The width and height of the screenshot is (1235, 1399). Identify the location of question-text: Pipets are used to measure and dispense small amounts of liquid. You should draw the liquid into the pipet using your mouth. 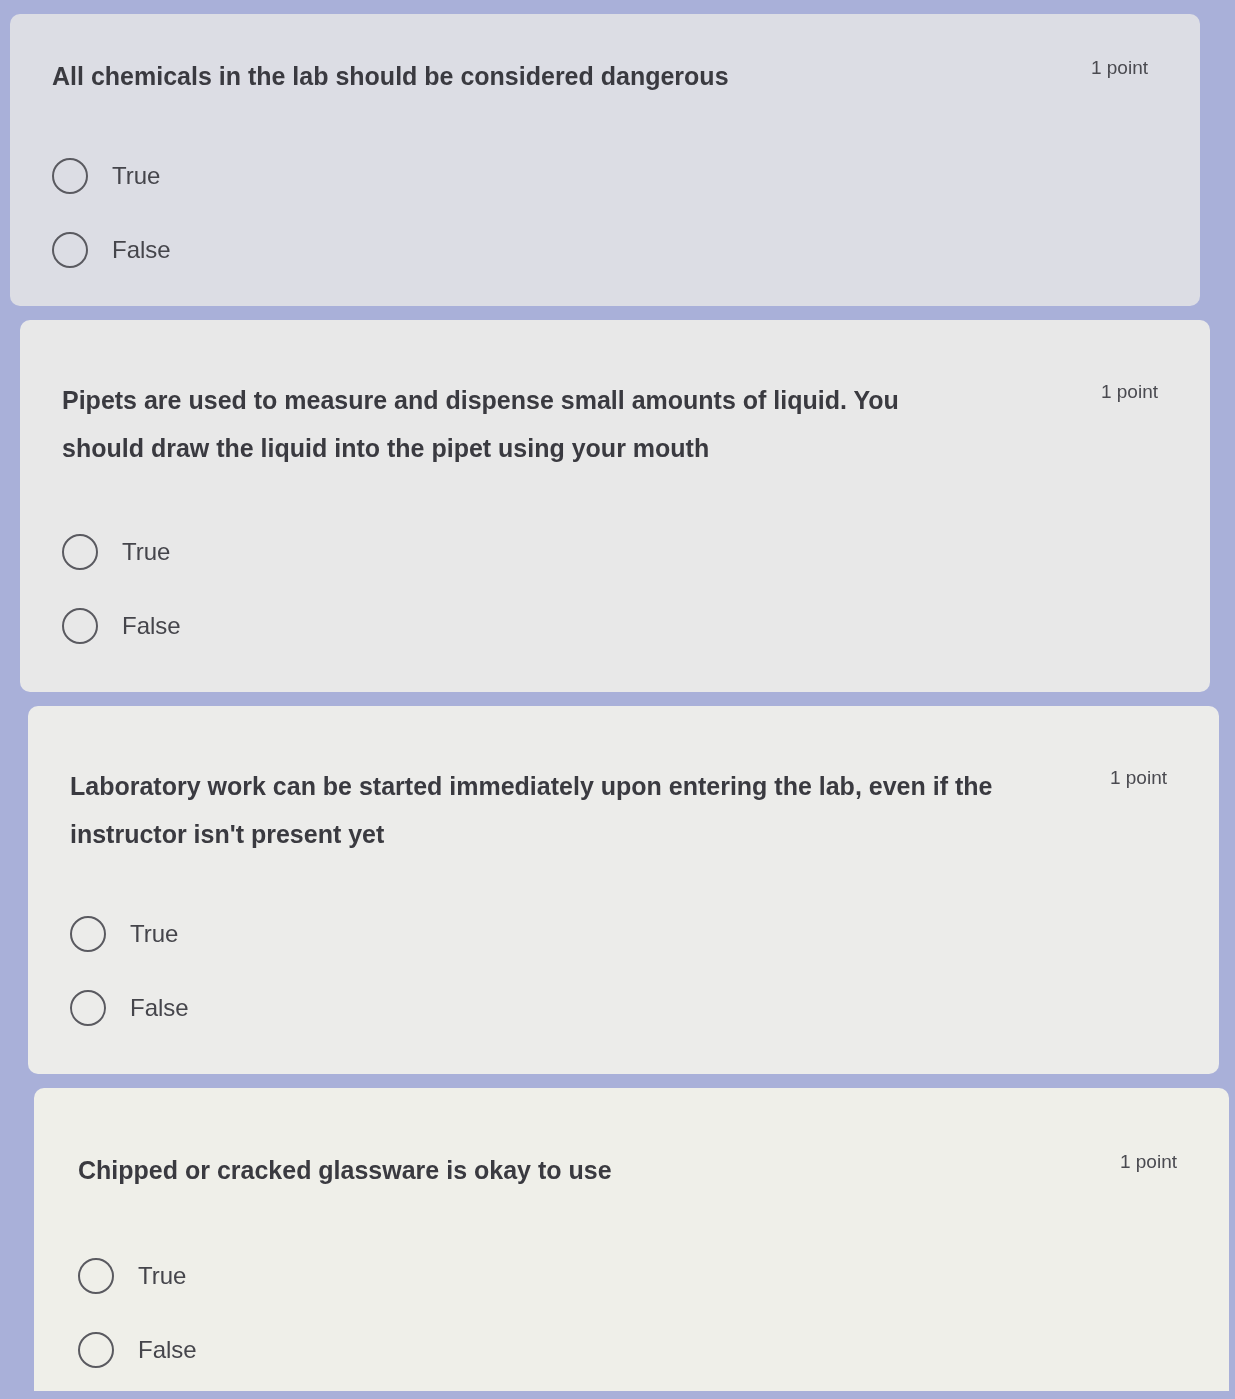
(481, 424).